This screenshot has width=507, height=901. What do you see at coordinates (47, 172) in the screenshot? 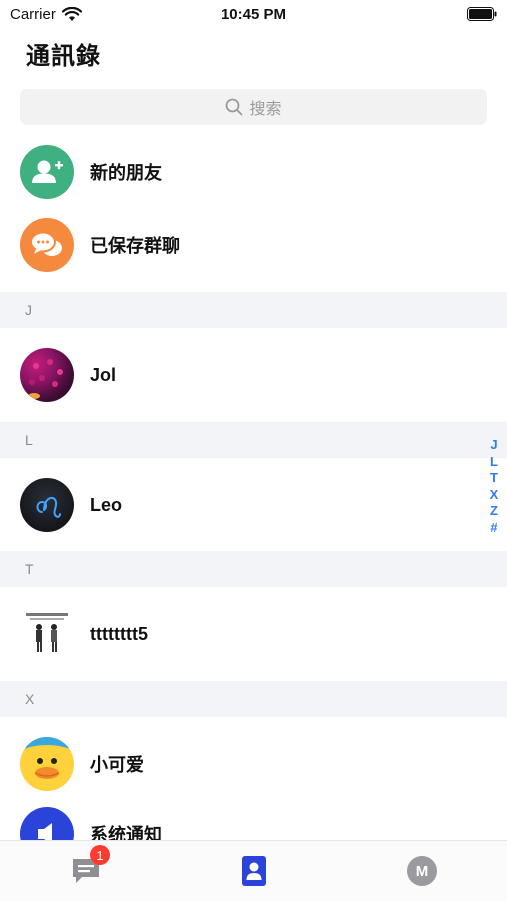
I see `add-user-icon` at bounding box center [47, 172].